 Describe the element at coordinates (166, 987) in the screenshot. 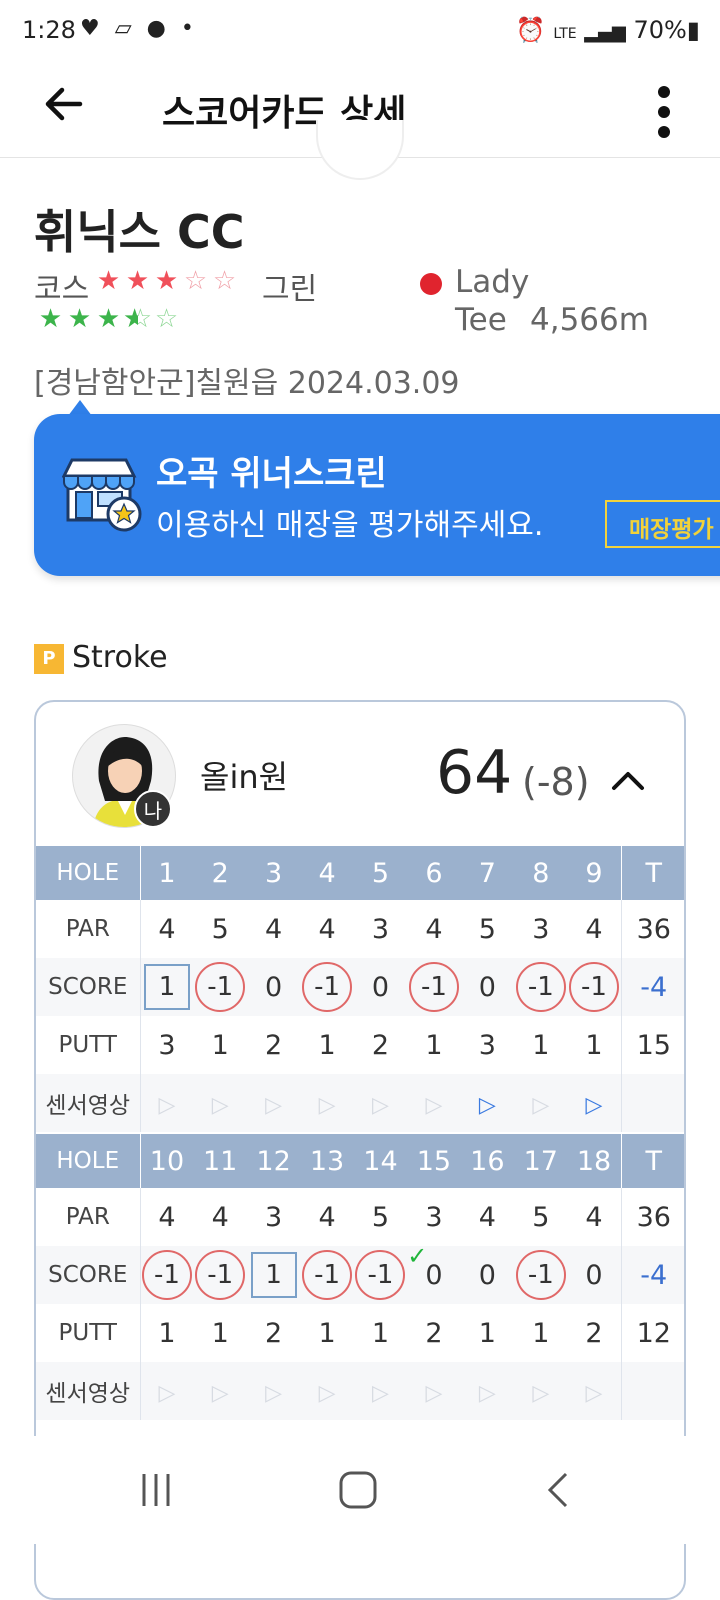

I see `score-cell-value: 1` at that location.